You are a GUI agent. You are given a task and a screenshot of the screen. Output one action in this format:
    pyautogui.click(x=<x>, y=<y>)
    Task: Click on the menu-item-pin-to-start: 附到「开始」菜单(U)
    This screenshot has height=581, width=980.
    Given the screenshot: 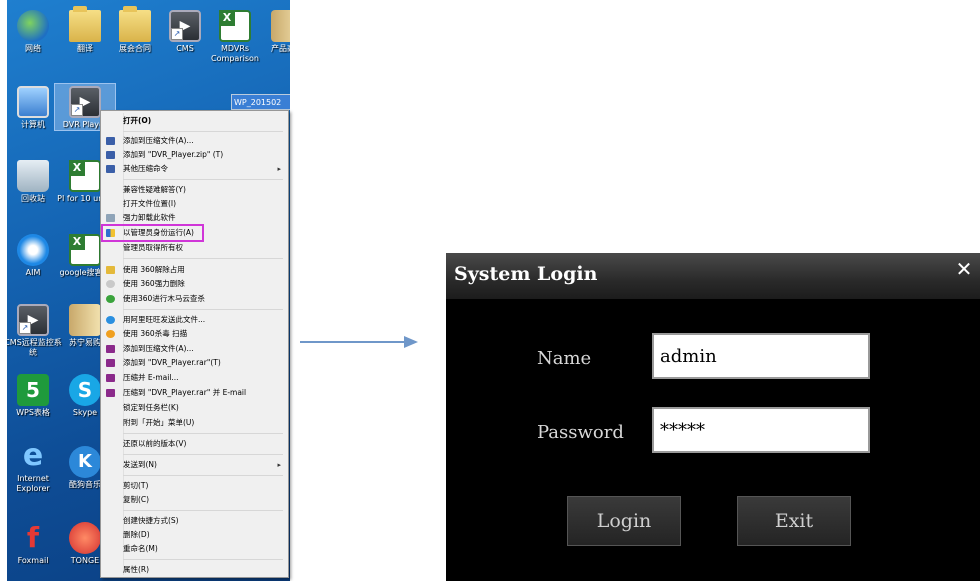 What is the action you would take?
    pyautogui.click(x=194, y=423)
    